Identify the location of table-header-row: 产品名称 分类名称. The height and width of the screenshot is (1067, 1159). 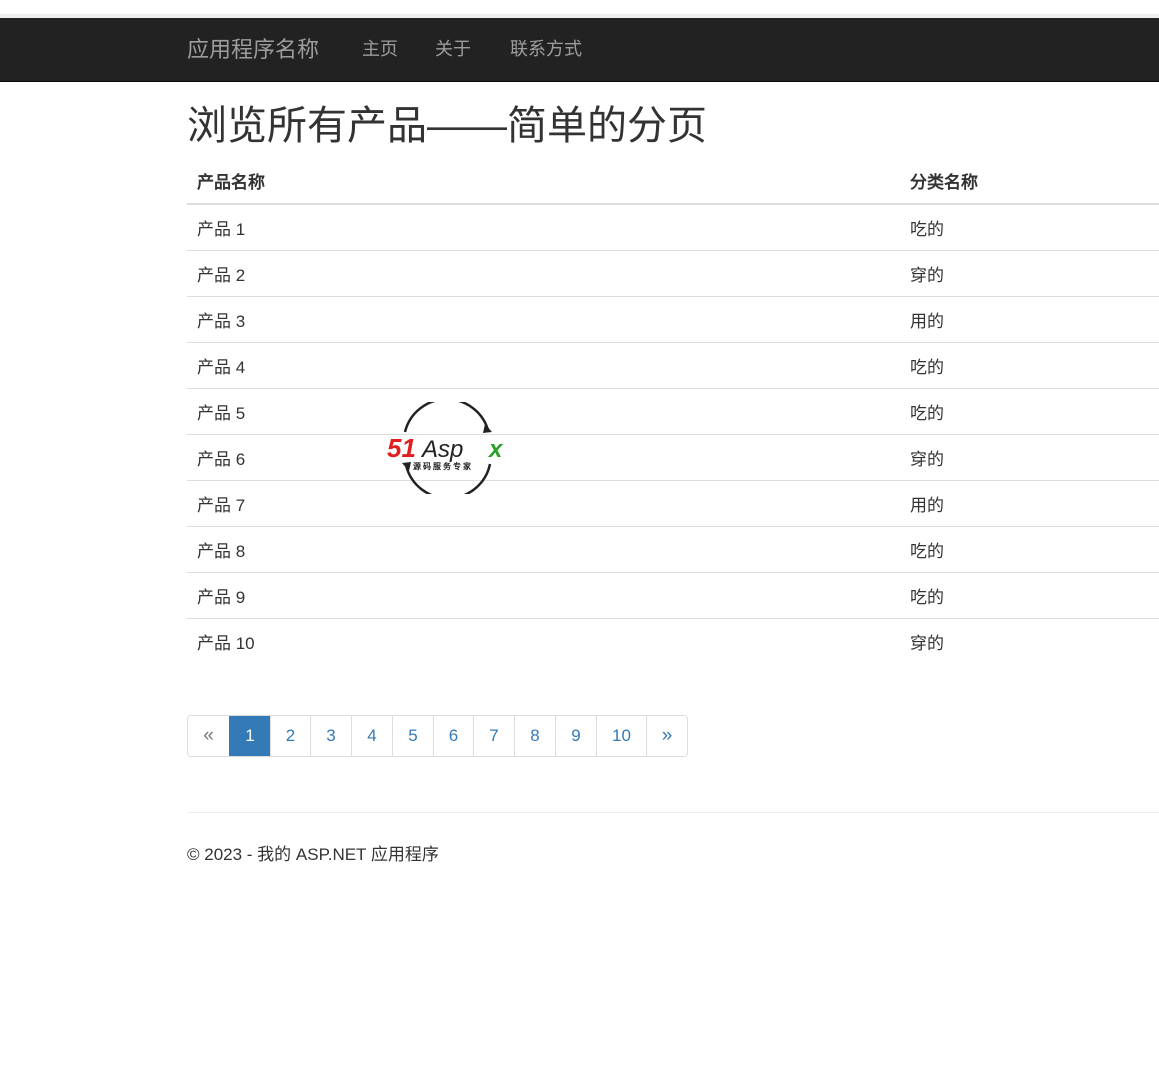
(673, 181).